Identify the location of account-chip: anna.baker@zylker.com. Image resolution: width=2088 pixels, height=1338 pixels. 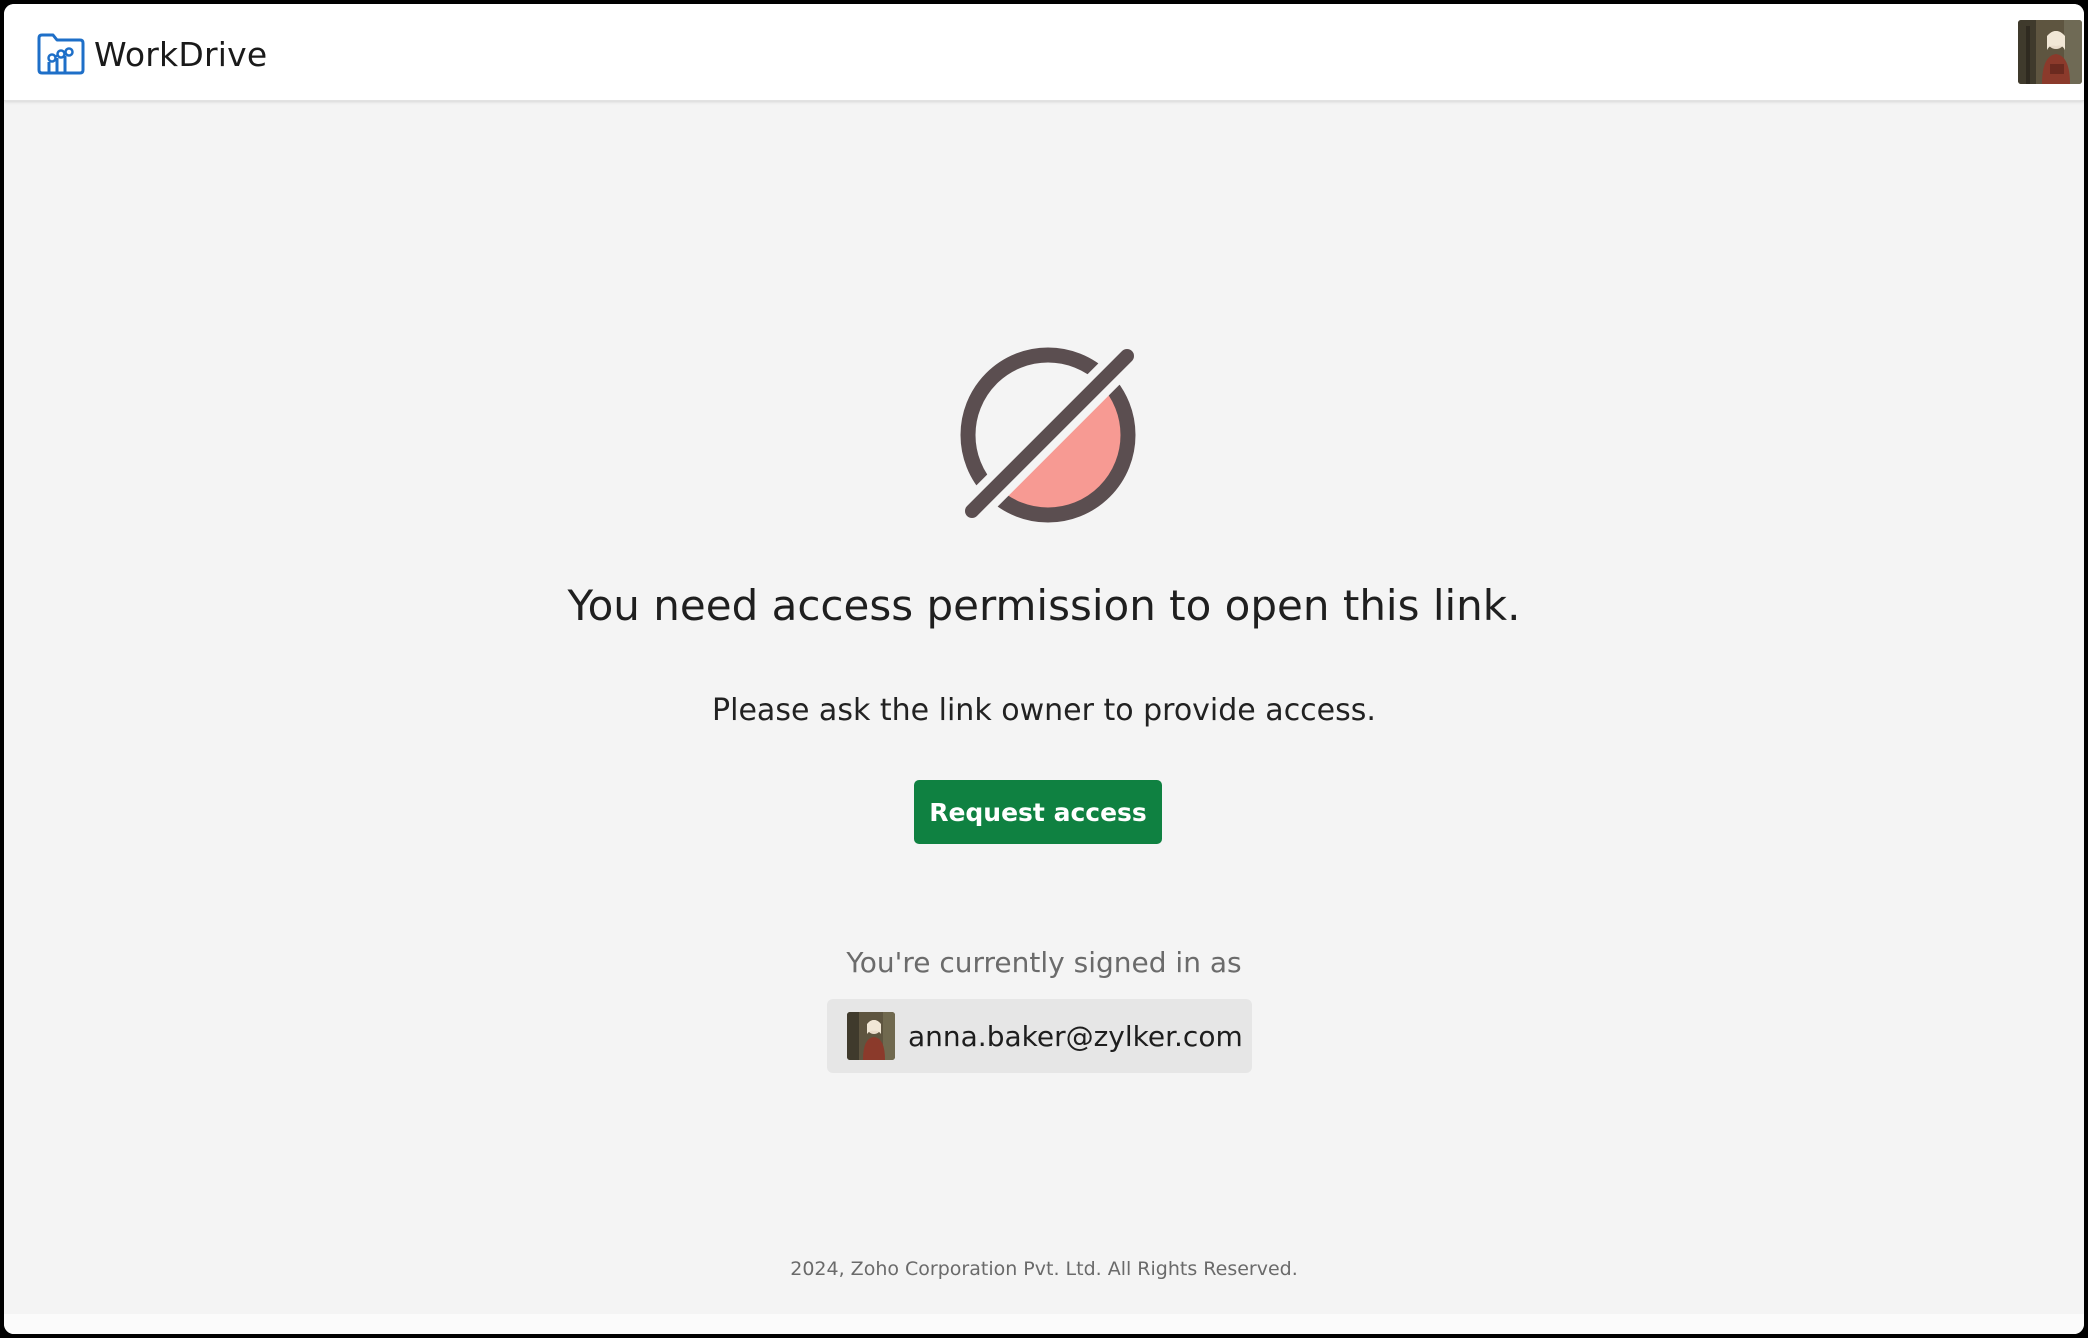
(1039, 1036).